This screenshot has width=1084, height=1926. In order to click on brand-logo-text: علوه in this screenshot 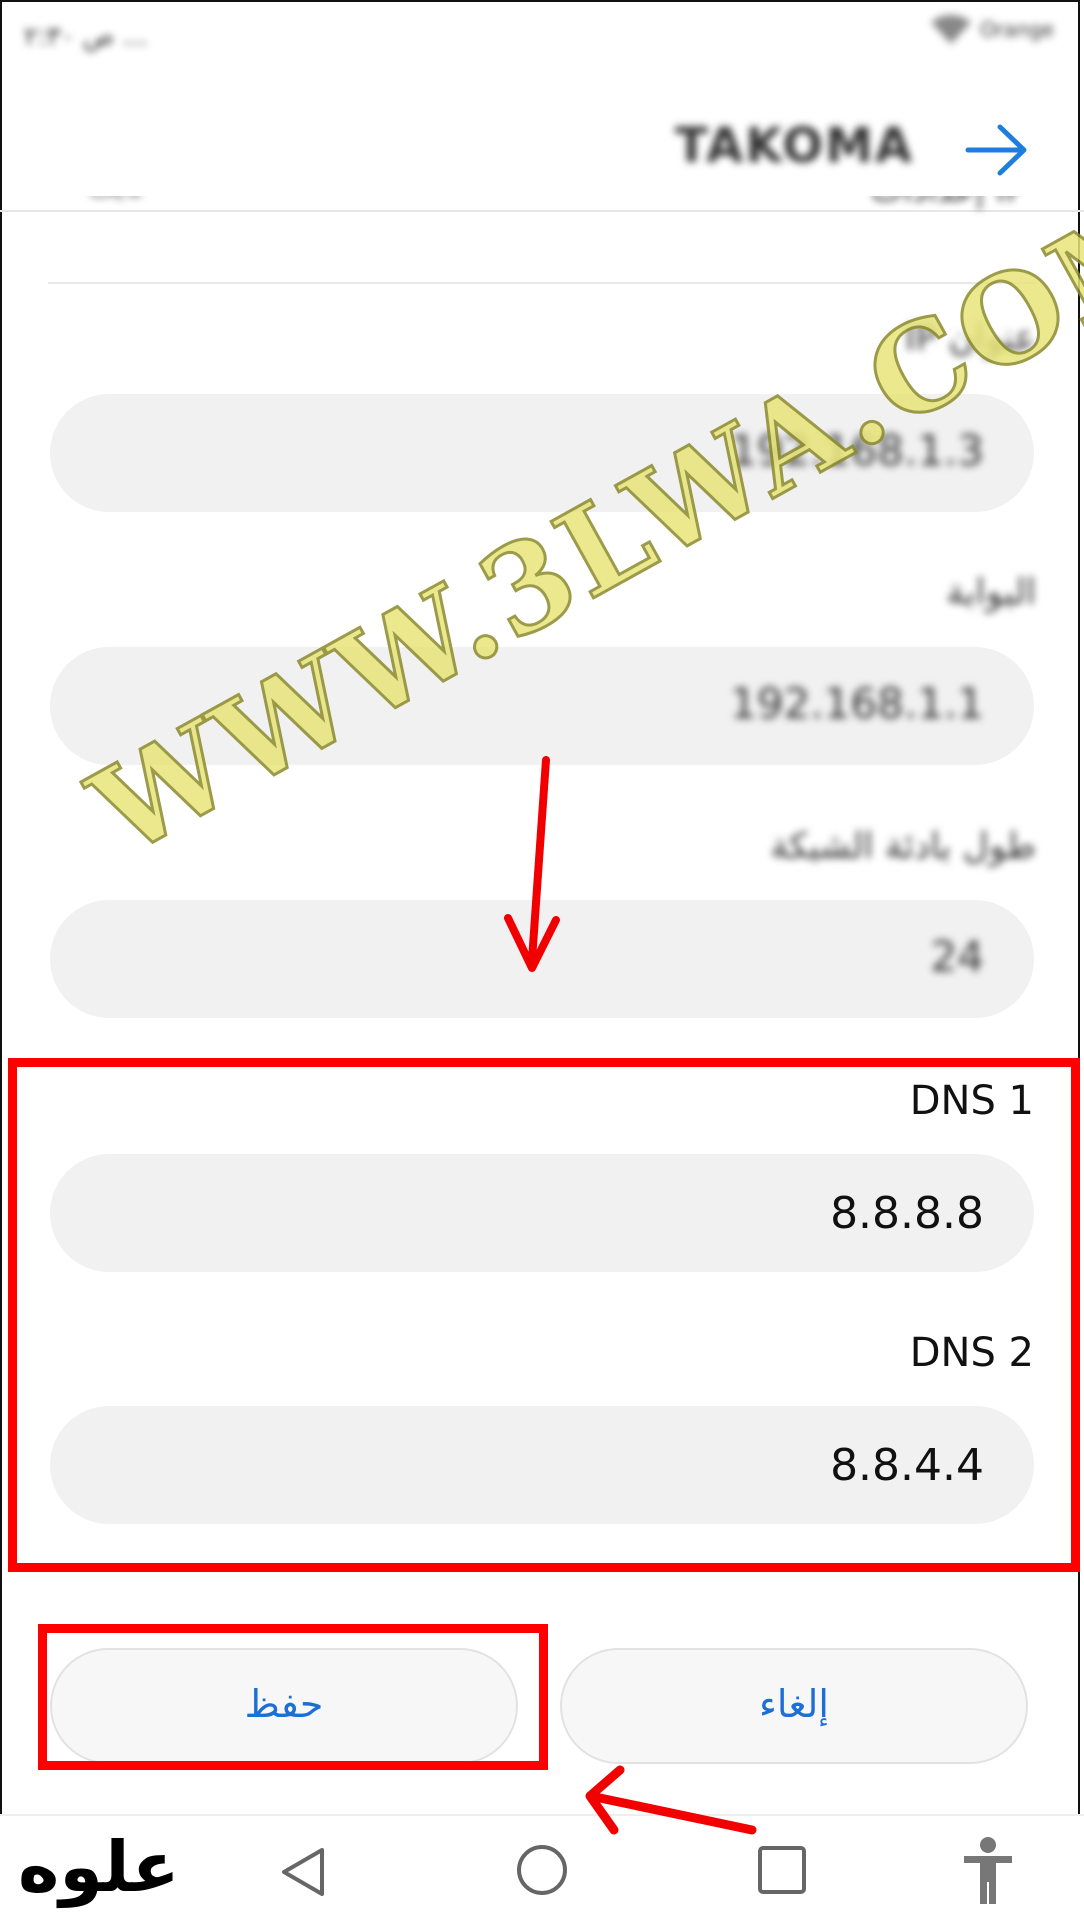, I will do `click(99, 1867)`.